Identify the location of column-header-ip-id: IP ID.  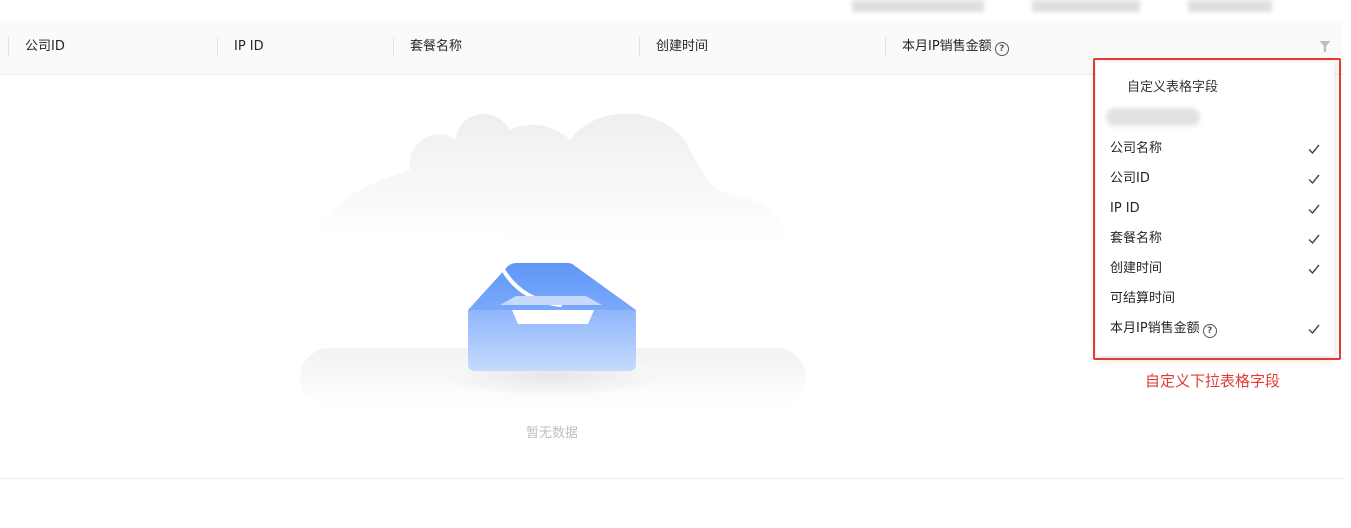
(249, 47).